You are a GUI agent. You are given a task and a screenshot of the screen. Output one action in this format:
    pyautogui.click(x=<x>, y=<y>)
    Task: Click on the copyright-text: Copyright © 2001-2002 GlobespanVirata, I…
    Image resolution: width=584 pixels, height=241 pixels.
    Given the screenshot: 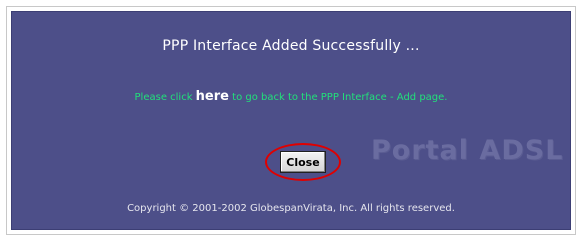 What is the action you would take?
    pyautogui.click(x=291, y=208)
    